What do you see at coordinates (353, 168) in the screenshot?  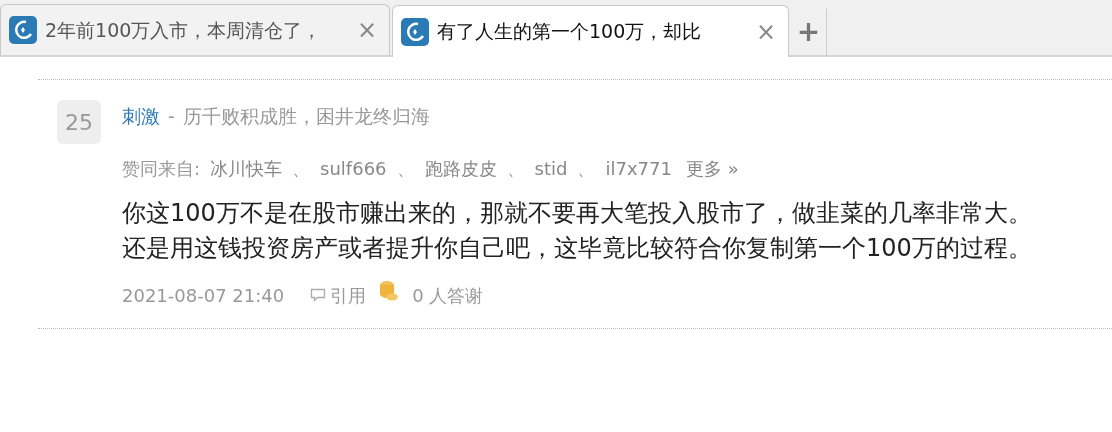 I see `voter-link: sulf666` at bounding box center [353, 168].